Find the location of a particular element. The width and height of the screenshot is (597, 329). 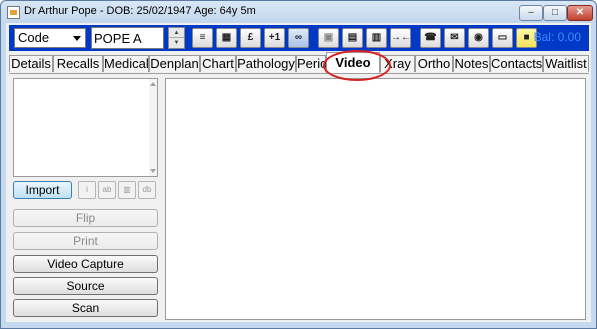

source-button: Source is located at coordinates (85, 286).